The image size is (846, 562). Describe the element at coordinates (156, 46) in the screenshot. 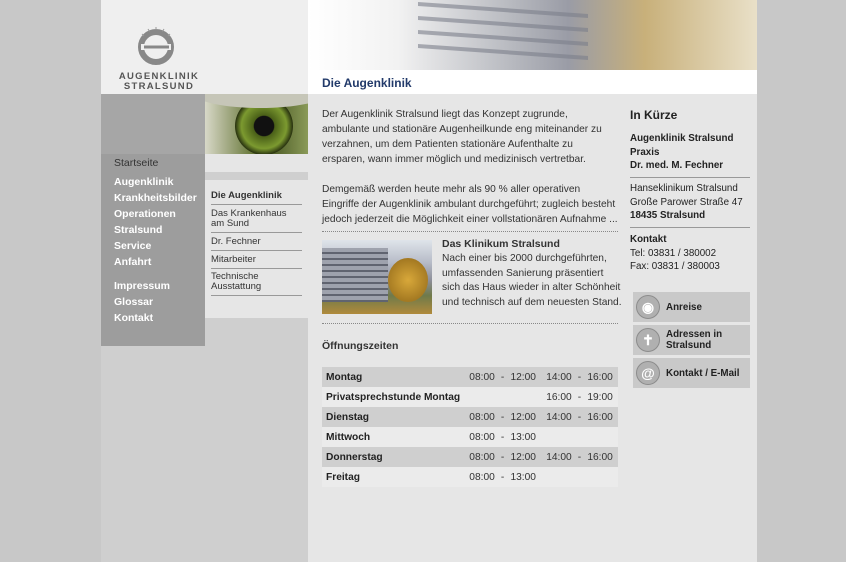

I see `logo-eye-icon` at that location.